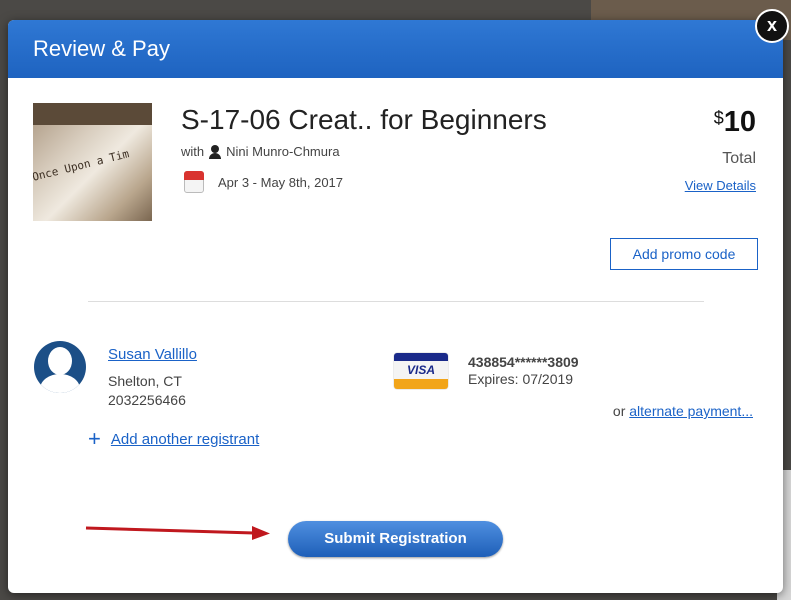 The height and width of the screenshot is (600, 791). What do you see at coordinates (193, 151) in the screenshot?
I see `with-label: with` at bounding box center [193, 151].